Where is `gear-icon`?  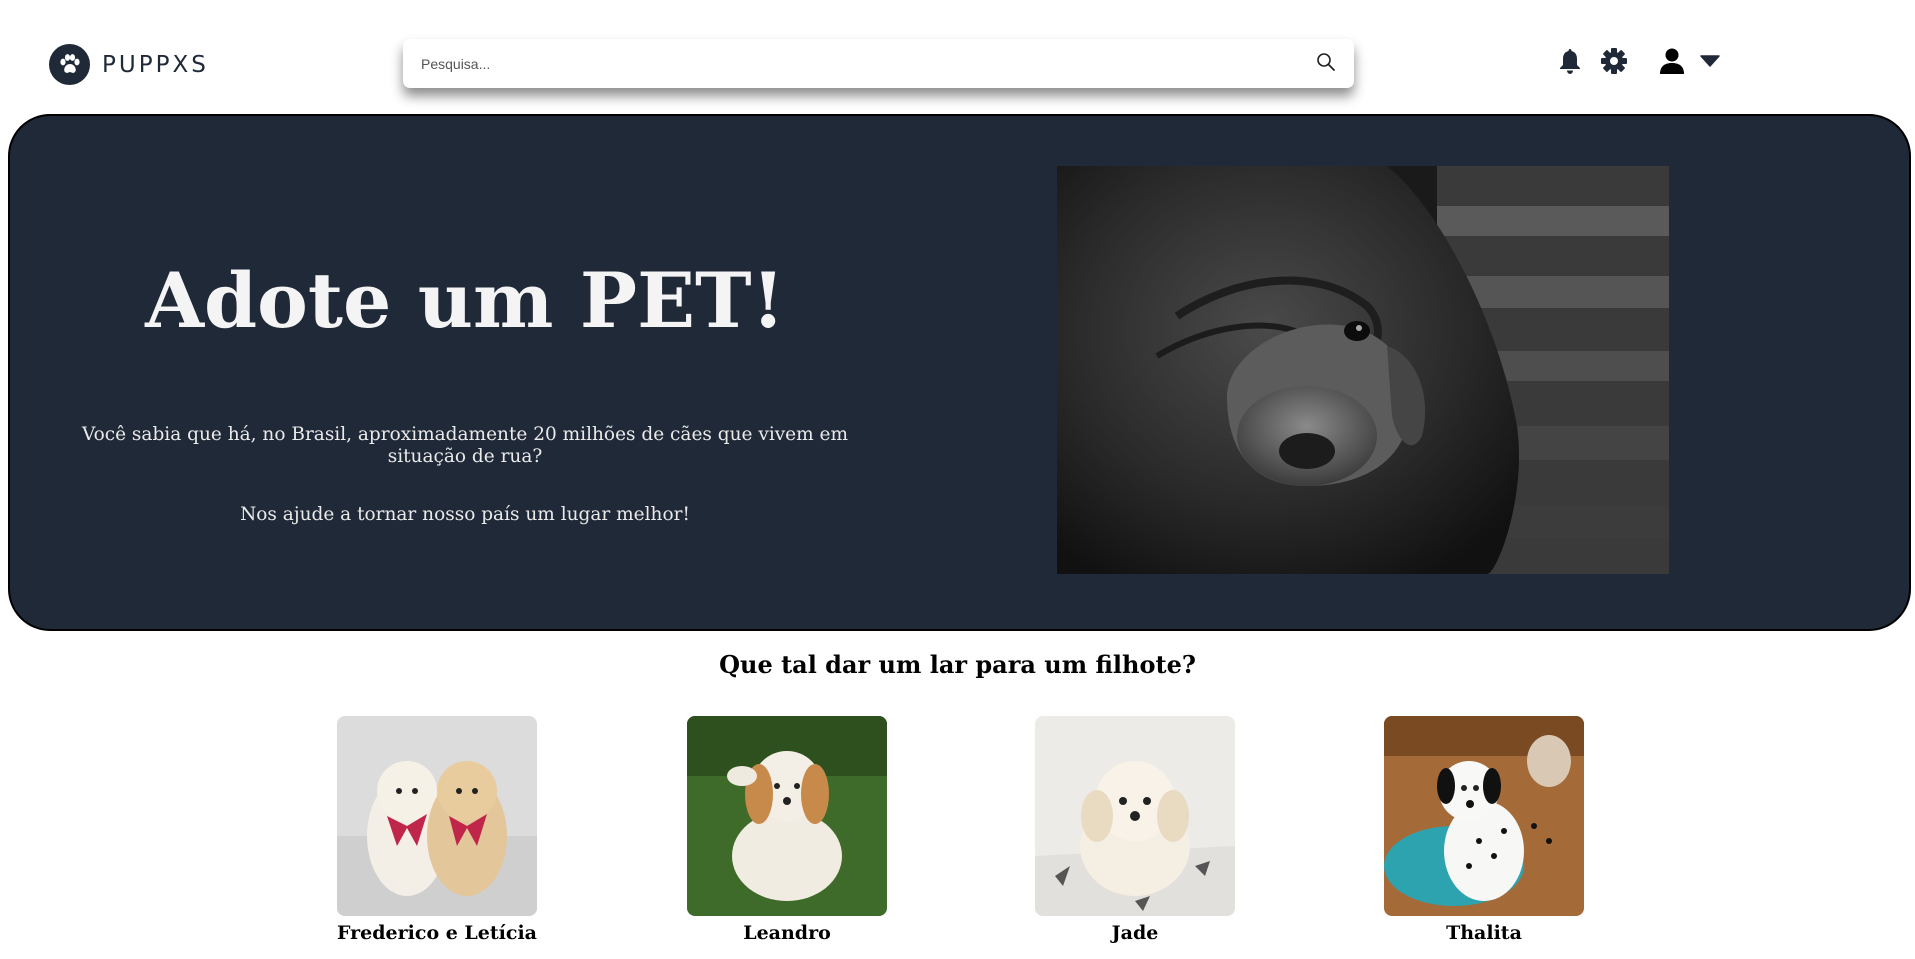
gear-icon is located at coordinates (1614, 61).